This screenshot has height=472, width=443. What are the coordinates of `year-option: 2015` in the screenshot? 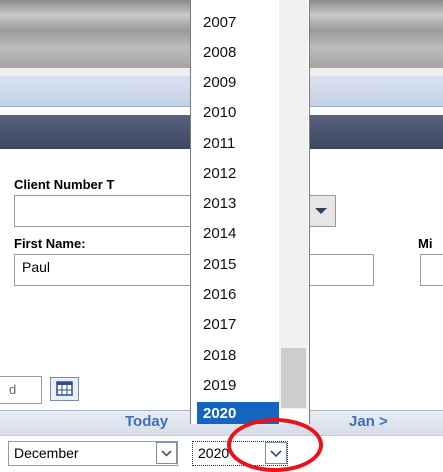 It's located at (238, 265).